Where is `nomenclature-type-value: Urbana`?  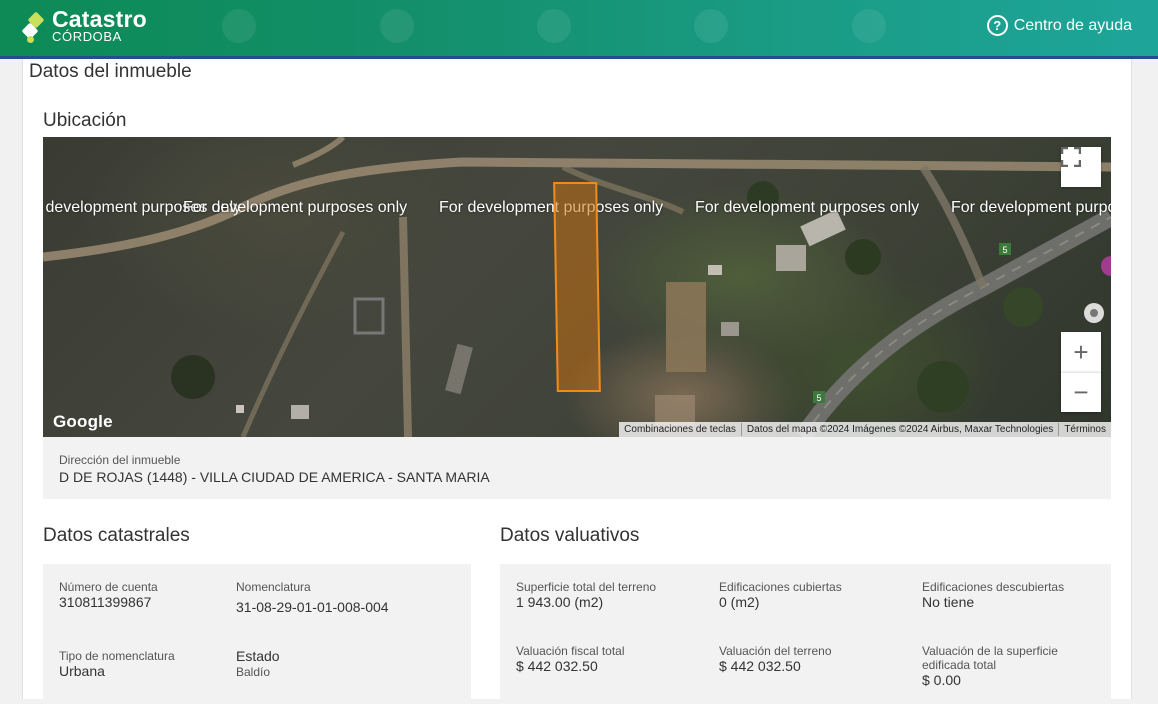
nomenclature-type-value: Urbana is located at coordinates (82, 671).